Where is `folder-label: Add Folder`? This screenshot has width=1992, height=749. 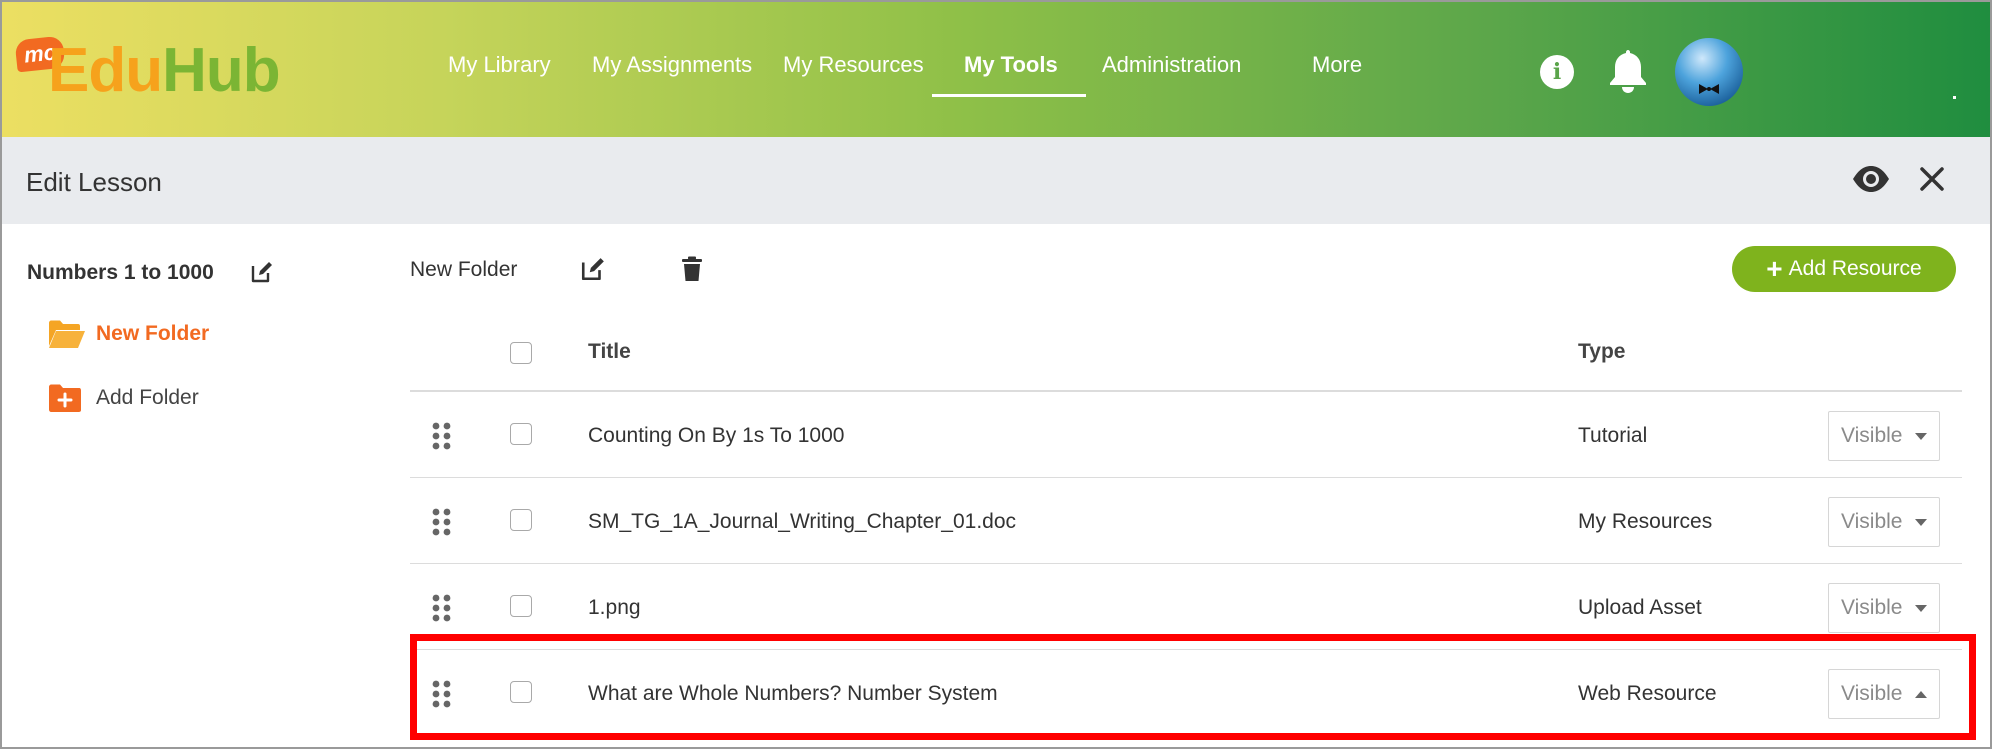 folder-label: Add Folder is located at coordinates (147, 397).